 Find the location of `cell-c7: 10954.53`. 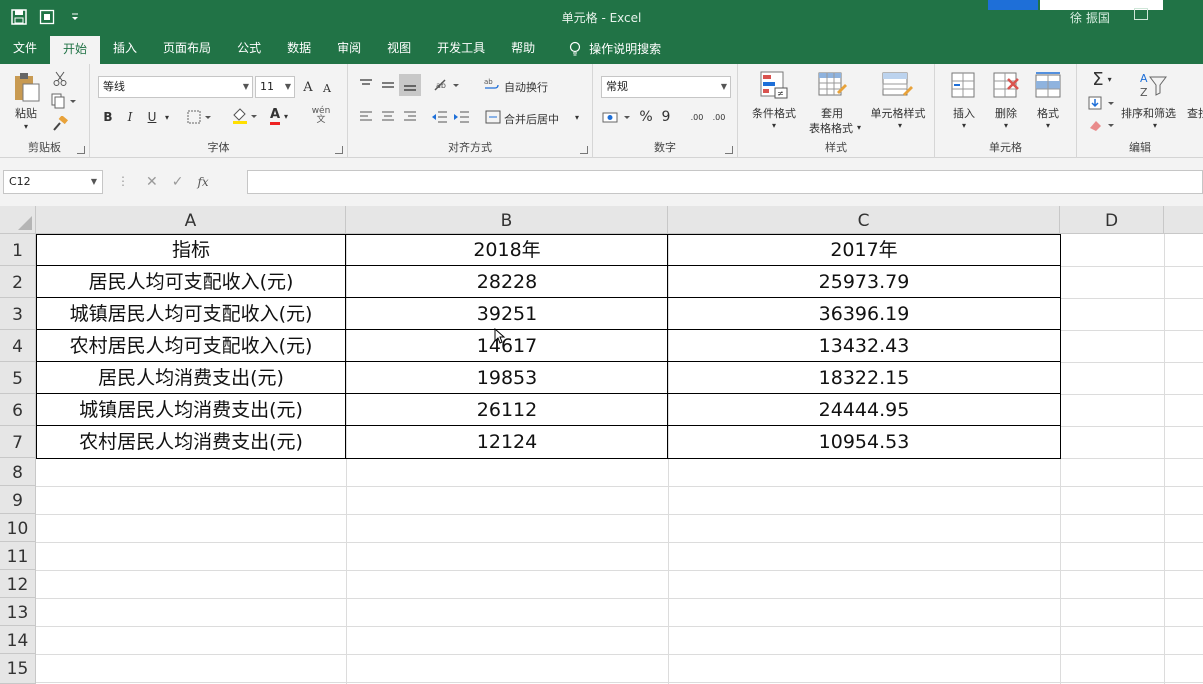

cell-c7: 10954.53 is located at coordinates (864, 442).